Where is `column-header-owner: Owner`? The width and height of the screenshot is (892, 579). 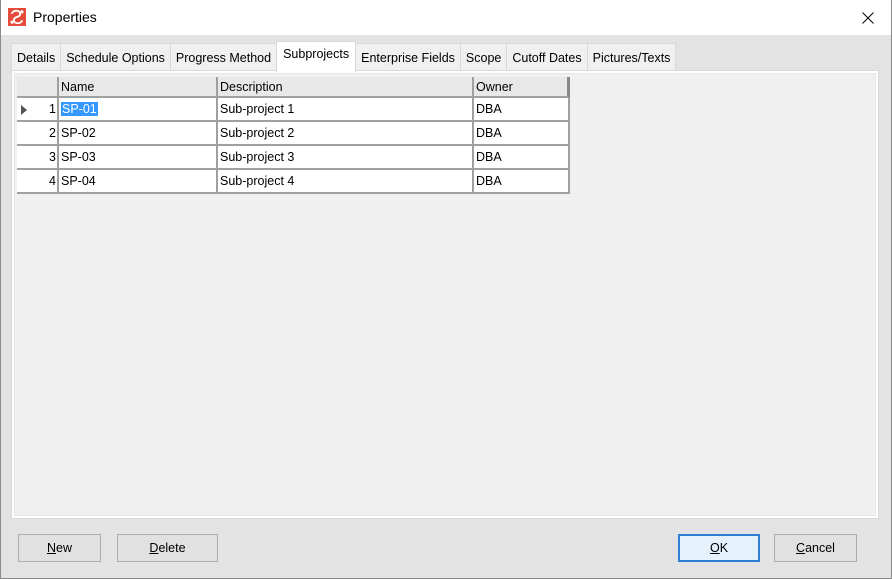
column-header-owner: Owner is located at coordinates (522, 87).